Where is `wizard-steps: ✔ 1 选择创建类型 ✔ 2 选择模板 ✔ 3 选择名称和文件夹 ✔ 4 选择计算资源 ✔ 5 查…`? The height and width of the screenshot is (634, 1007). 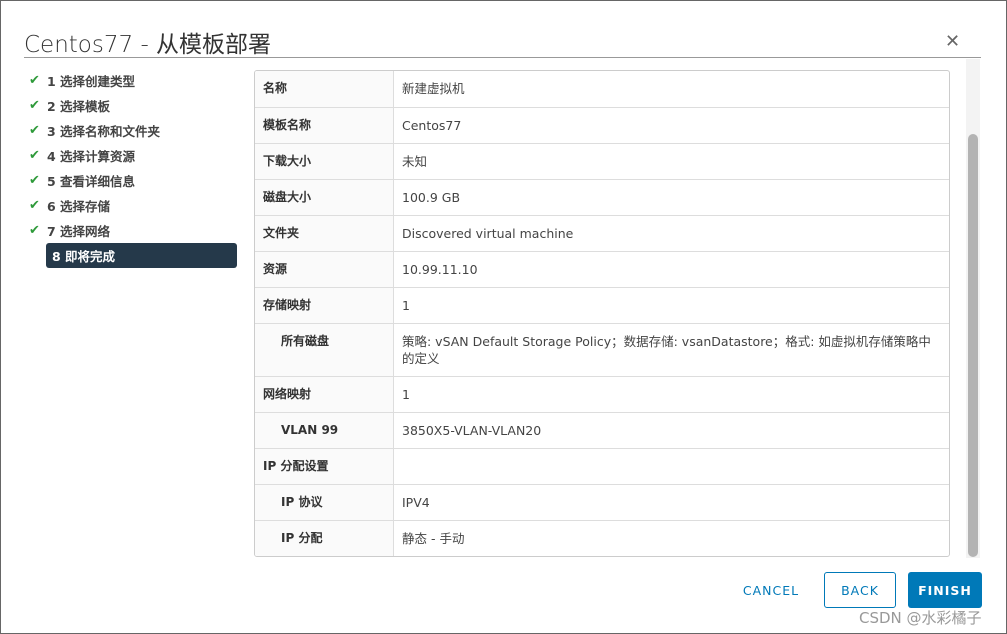
wizard-steps: ✔ 1 选择创建类型 ✔ 2 选择模板 ✔ 3 选择名称和文件夹 ✔ 4 选择计算资源 ✔ 5 查… is located at coordinates (133, 168).